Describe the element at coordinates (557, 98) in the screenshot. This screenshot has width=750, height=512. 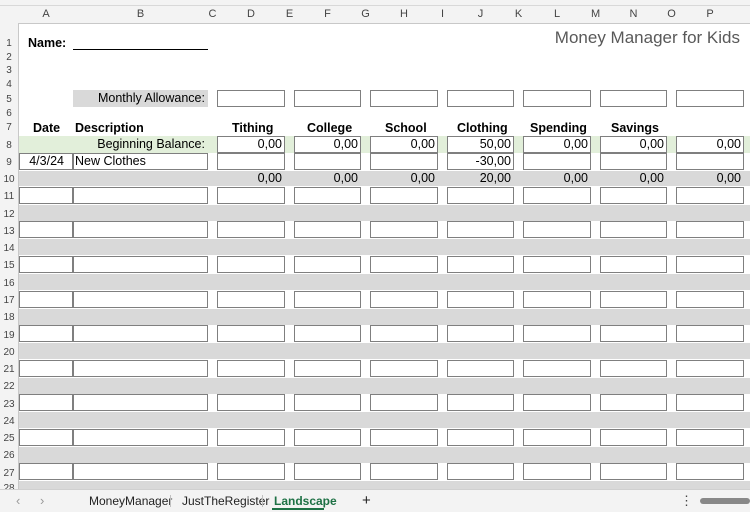
I see `allowance-spending-input` at that location.